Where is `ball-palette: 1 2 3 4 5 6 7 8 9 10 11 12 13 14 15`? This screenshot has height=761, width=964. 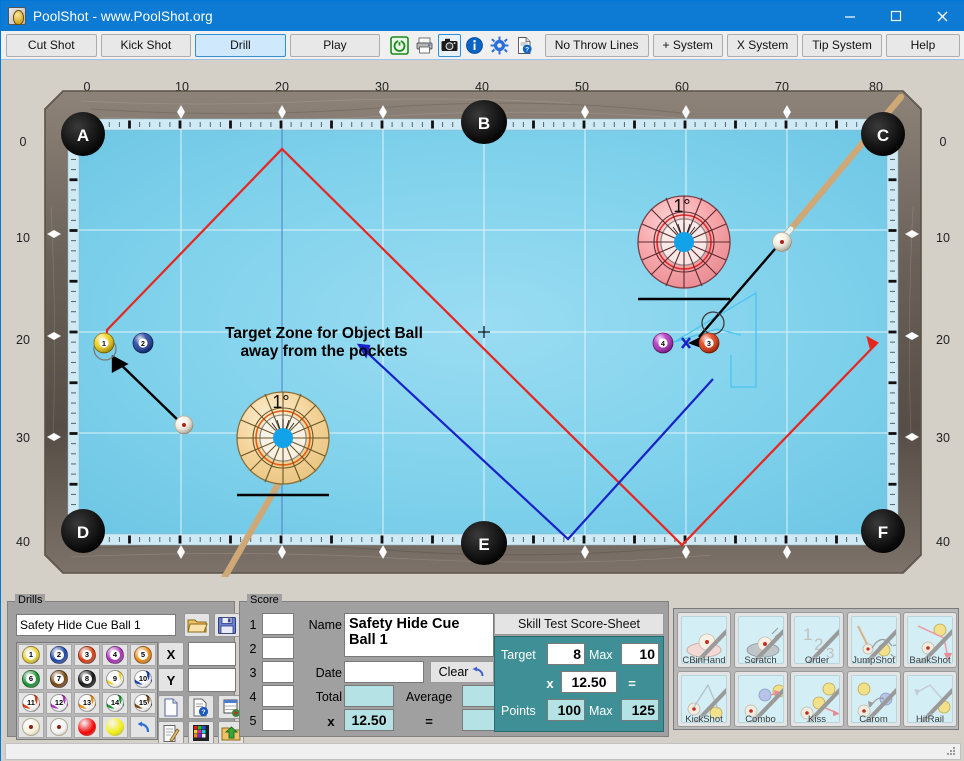 ball-palette: 1 2 3 4 5 6 7 8 9 10 11 12 13 14 15 is located at coordinates (87, 691).